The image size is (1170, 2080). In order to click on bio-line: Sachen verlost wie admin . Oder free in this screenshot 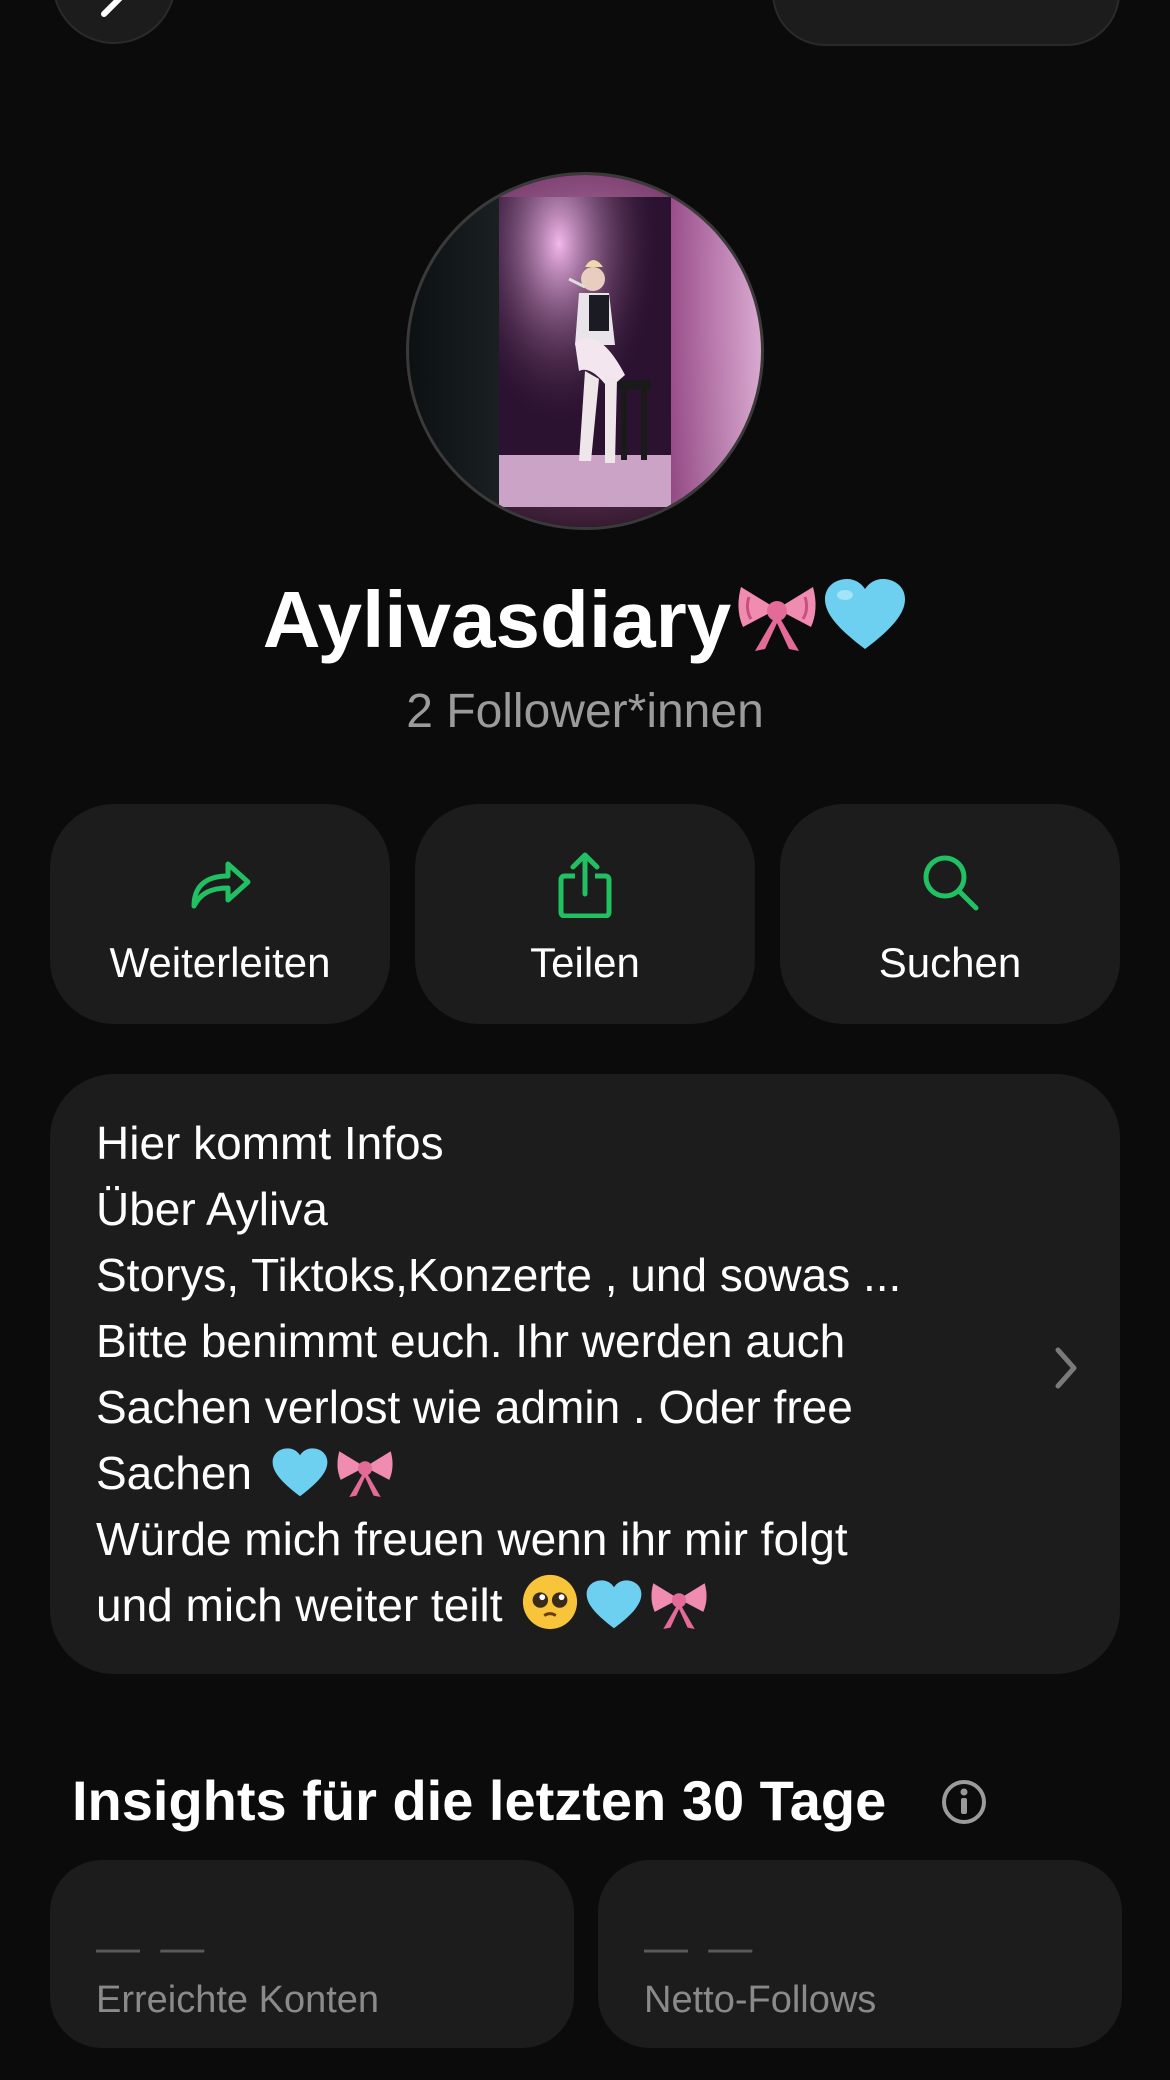, I will do `click(474, 1407)`.